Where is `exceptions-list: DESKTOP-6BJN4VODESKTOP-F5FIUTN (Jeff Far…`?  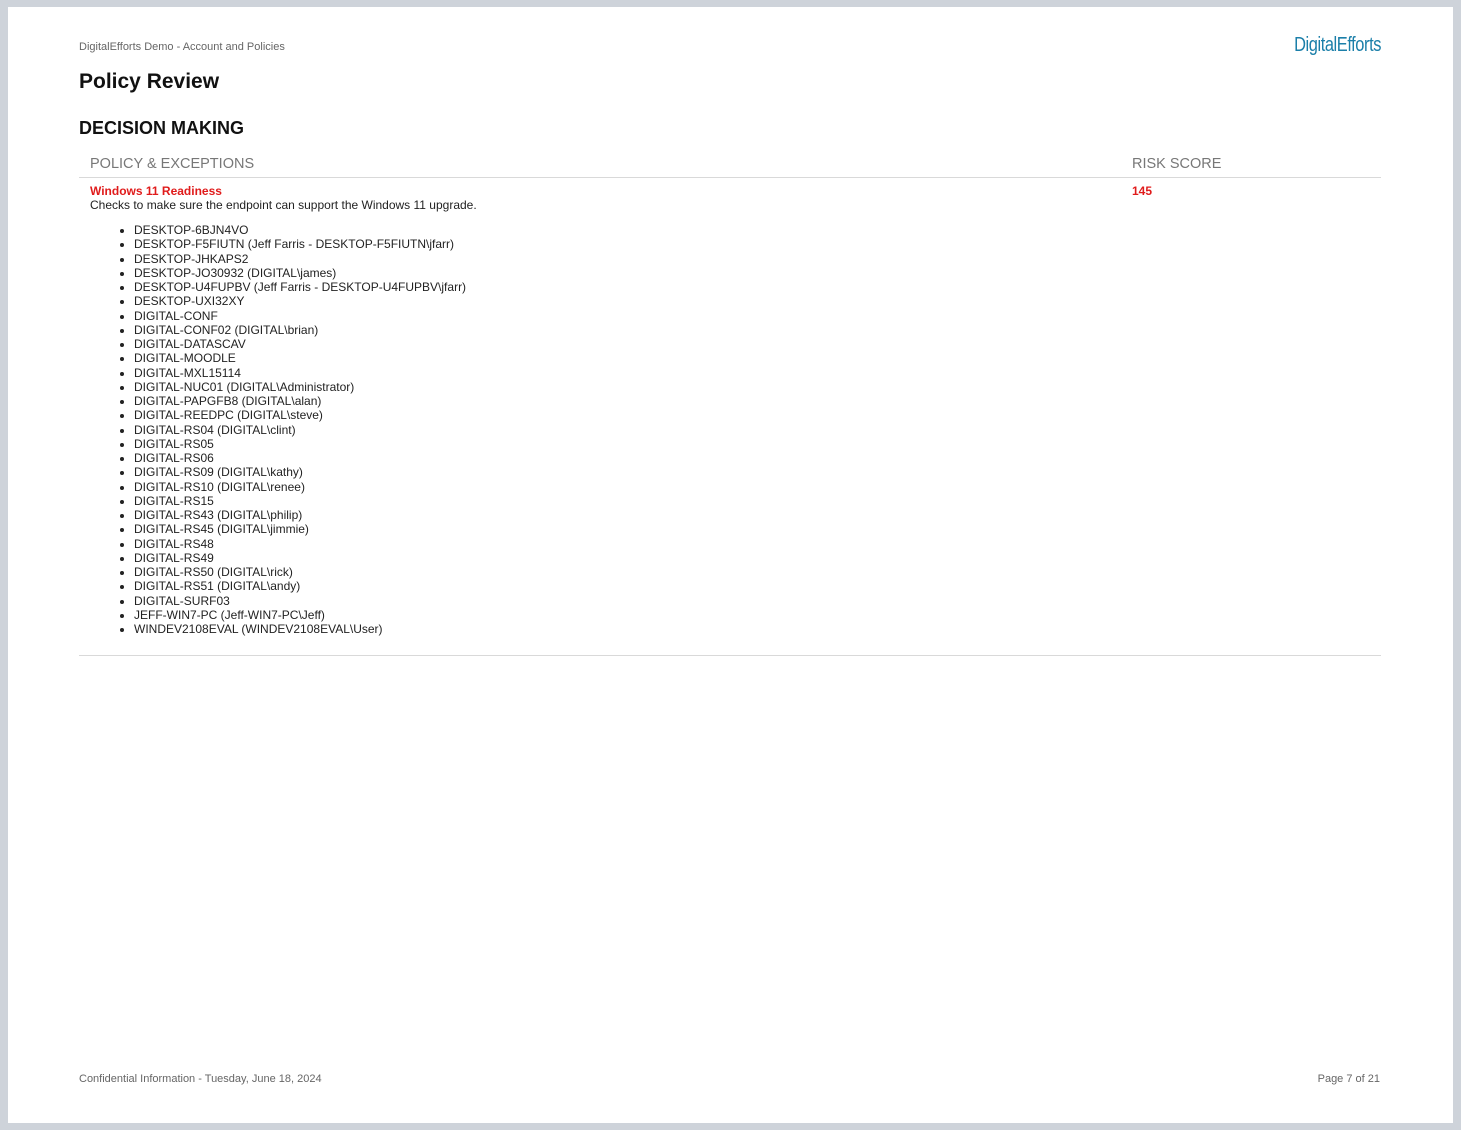
exceptions-list: DESKTOP-6BJN4VODESKTOP-F5FIUTN (Jeff Far… is located at coordinates (300, 429).